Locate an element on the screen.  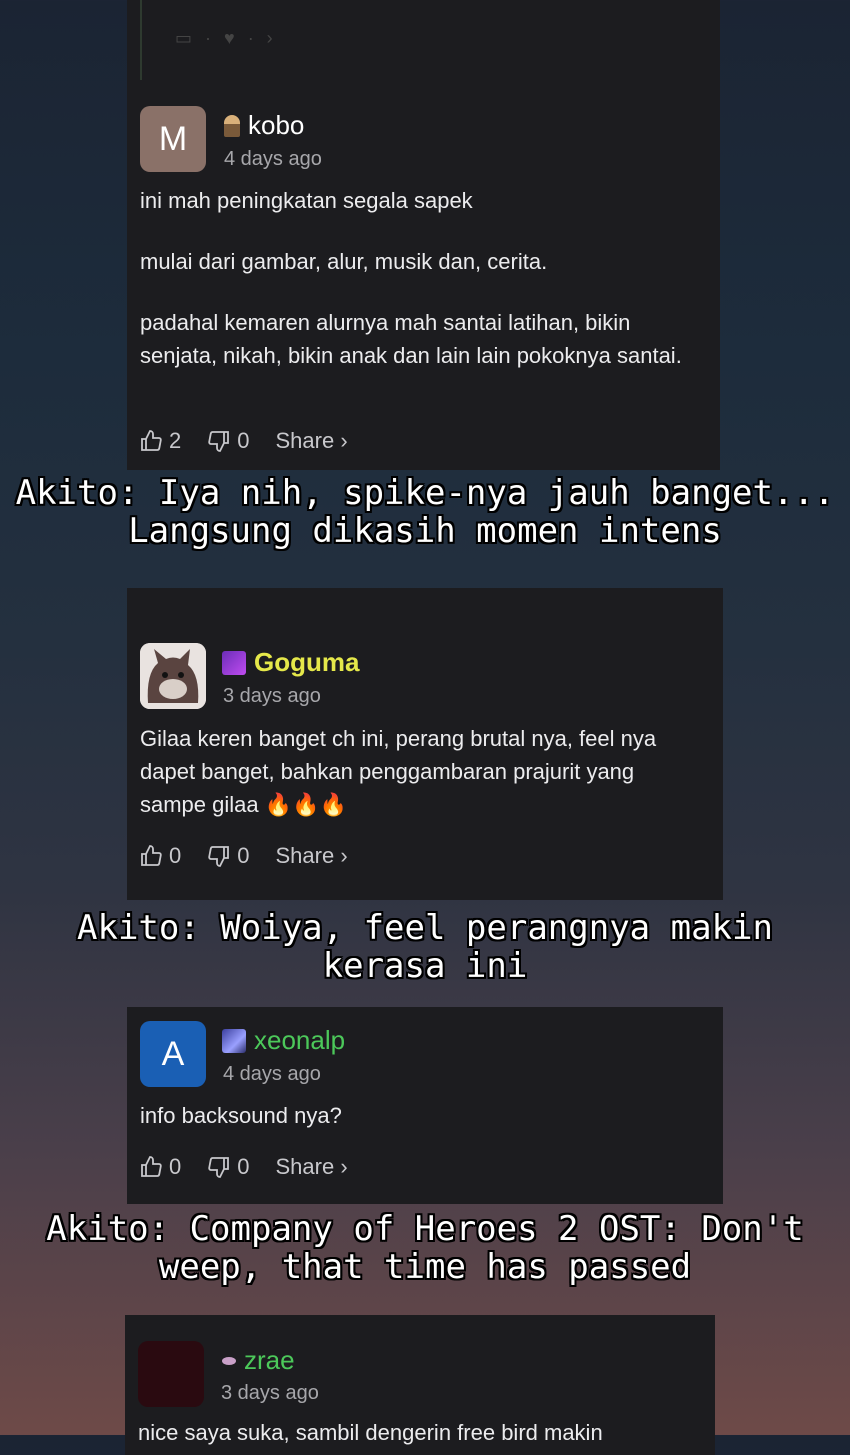
purple-dragon-badge-icon is located at coordinates (234, 1040).